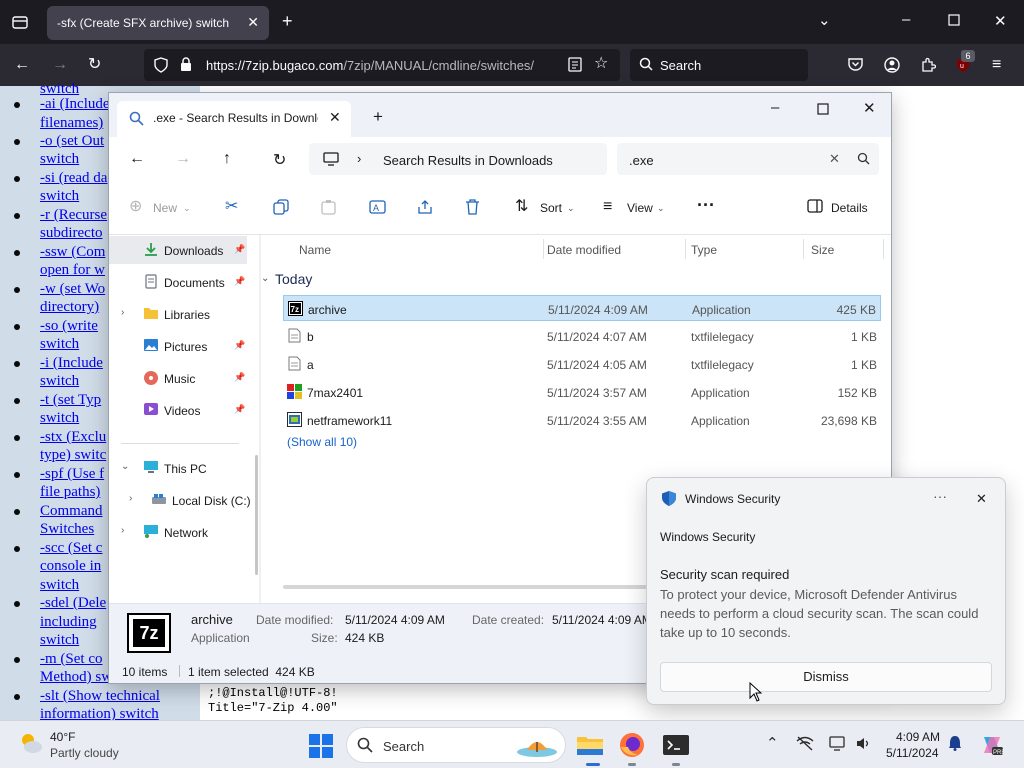  What do you see at coordinates (256, 515) in the screenshot?
I see `sidebar-scrollbar` at bounding box center [256, 515].